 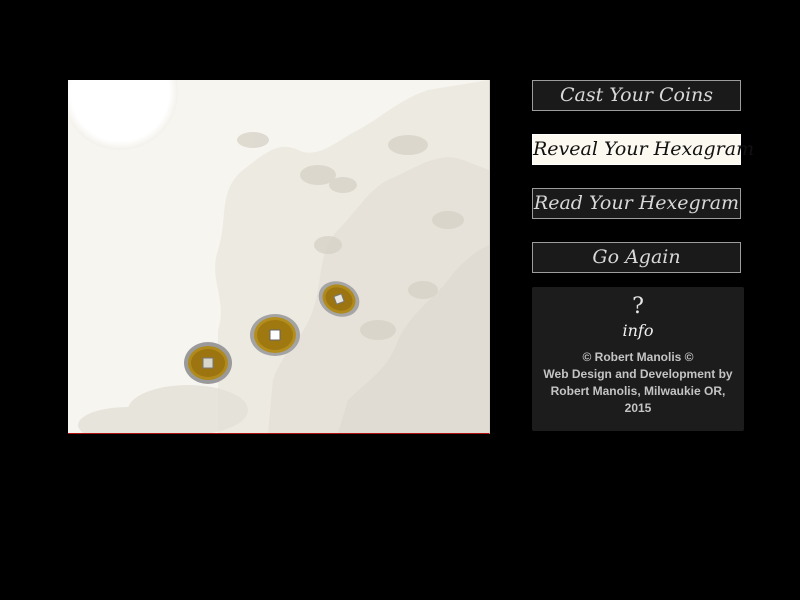 What do you see at coordinates (636, 203) in the screenshot?
I see `read-hexagram-button: Read Your Hexegram` at bounding box center [636, 203].